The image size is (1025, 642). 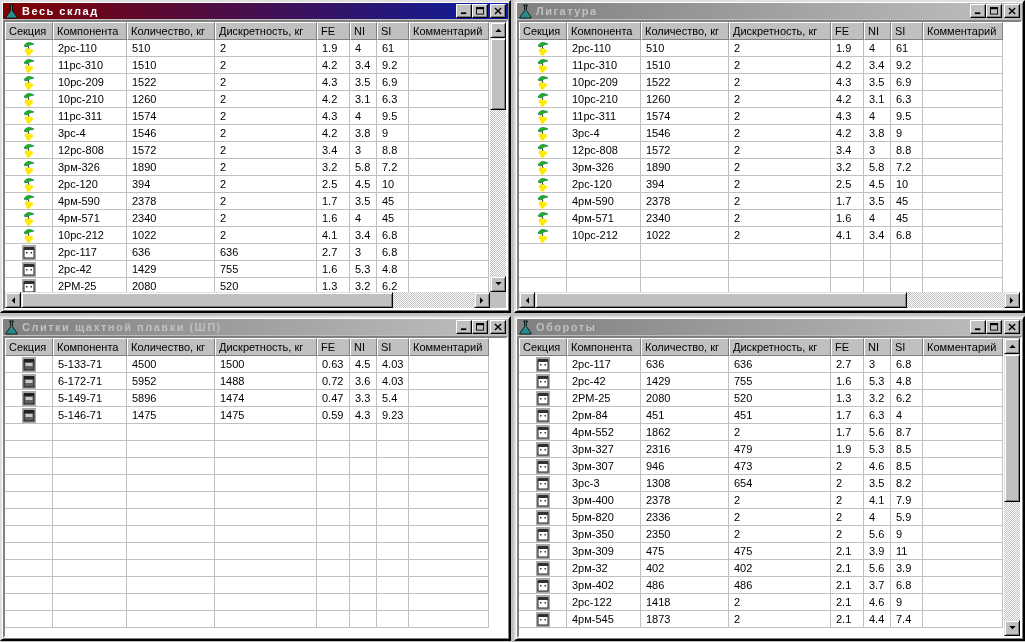 I want to click on table-cell: 451, so click(x=685, y=415).